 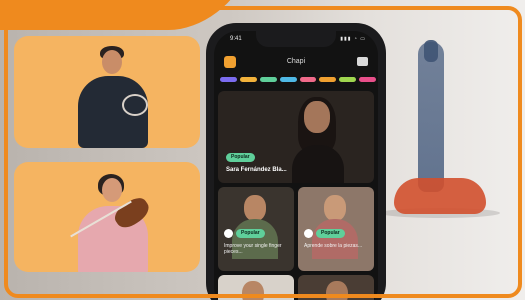 What do you see at coordinates (318, 164) in the screenshot?
I see `featured-body` at bounding box center [318, 164].